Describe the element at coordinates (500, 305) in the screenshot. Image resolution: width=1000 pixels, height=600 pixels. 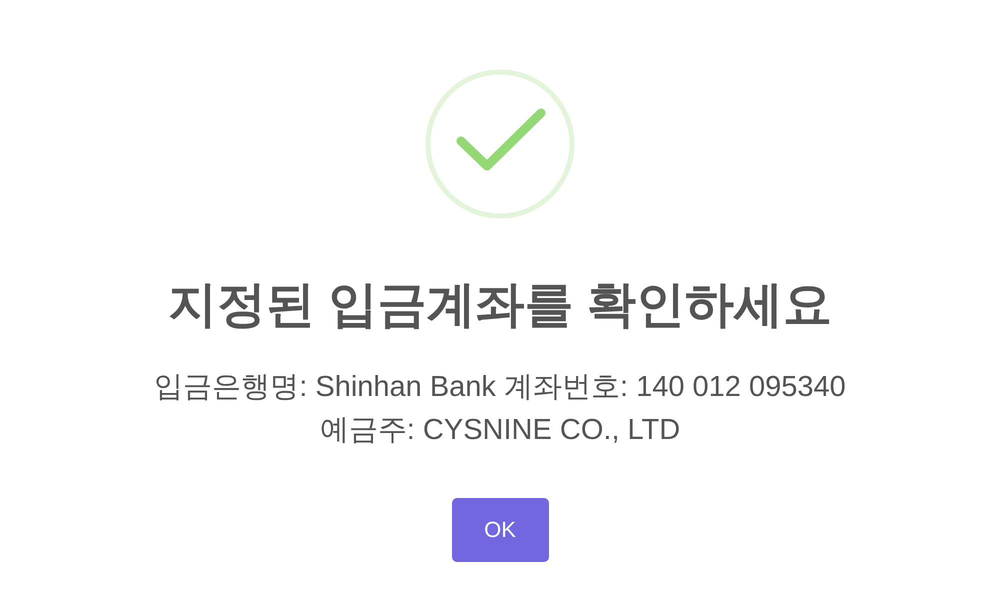
I see `dialog-title: 지정된 입금계좌를 확인하세요` at that location.